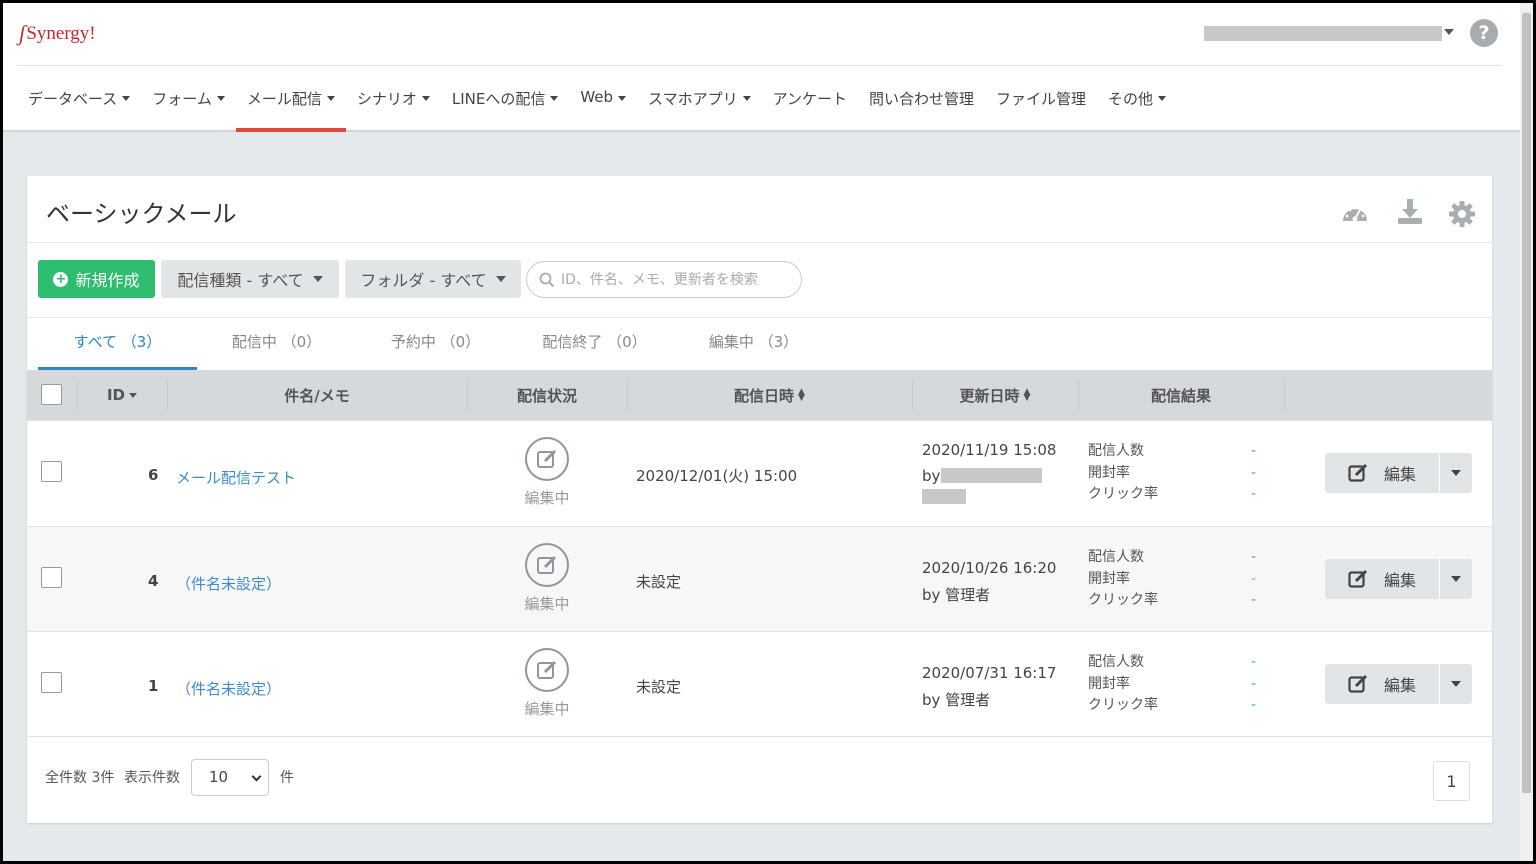 The image size is (1536, 864). I want to click on tab-sending: 配信中 （0）, so click(276, 344).